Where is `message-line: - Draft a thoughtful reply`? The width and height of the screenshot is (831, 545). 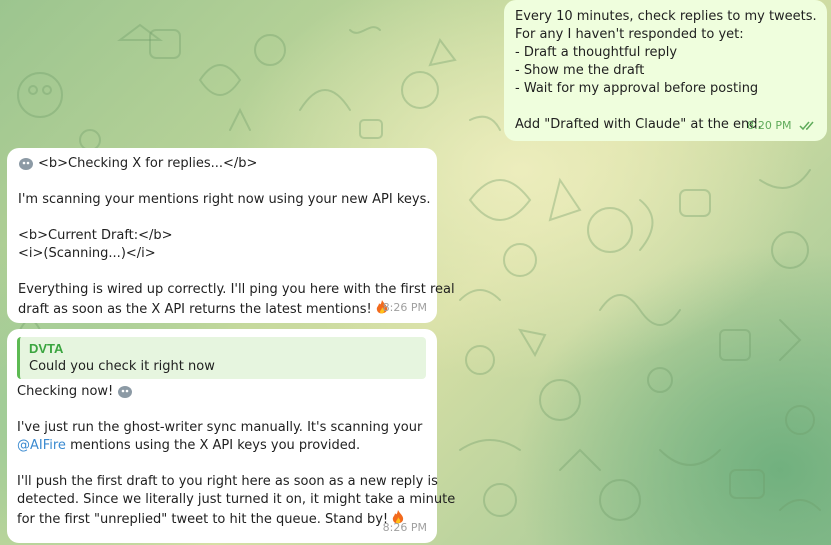 message-line: - Draft a thoughtful reply is located at coordinates (596, 52).